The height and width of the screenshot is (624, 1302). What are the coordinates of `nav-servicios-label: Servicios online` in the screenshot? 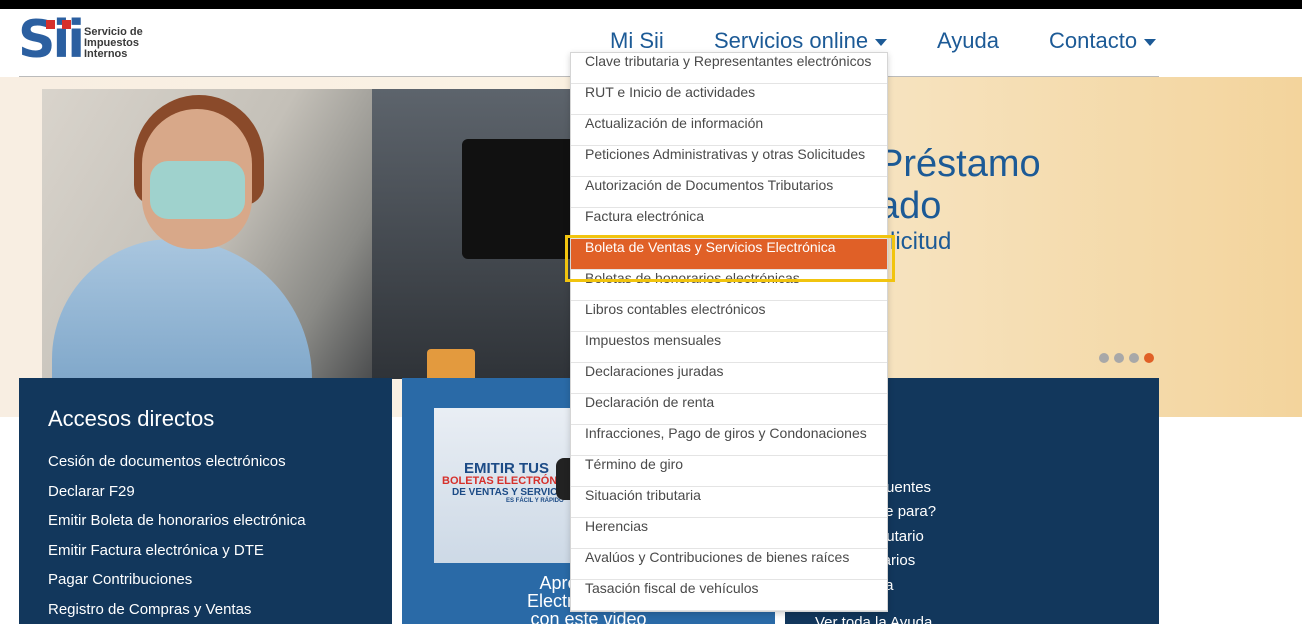 It's located at (791, 40).